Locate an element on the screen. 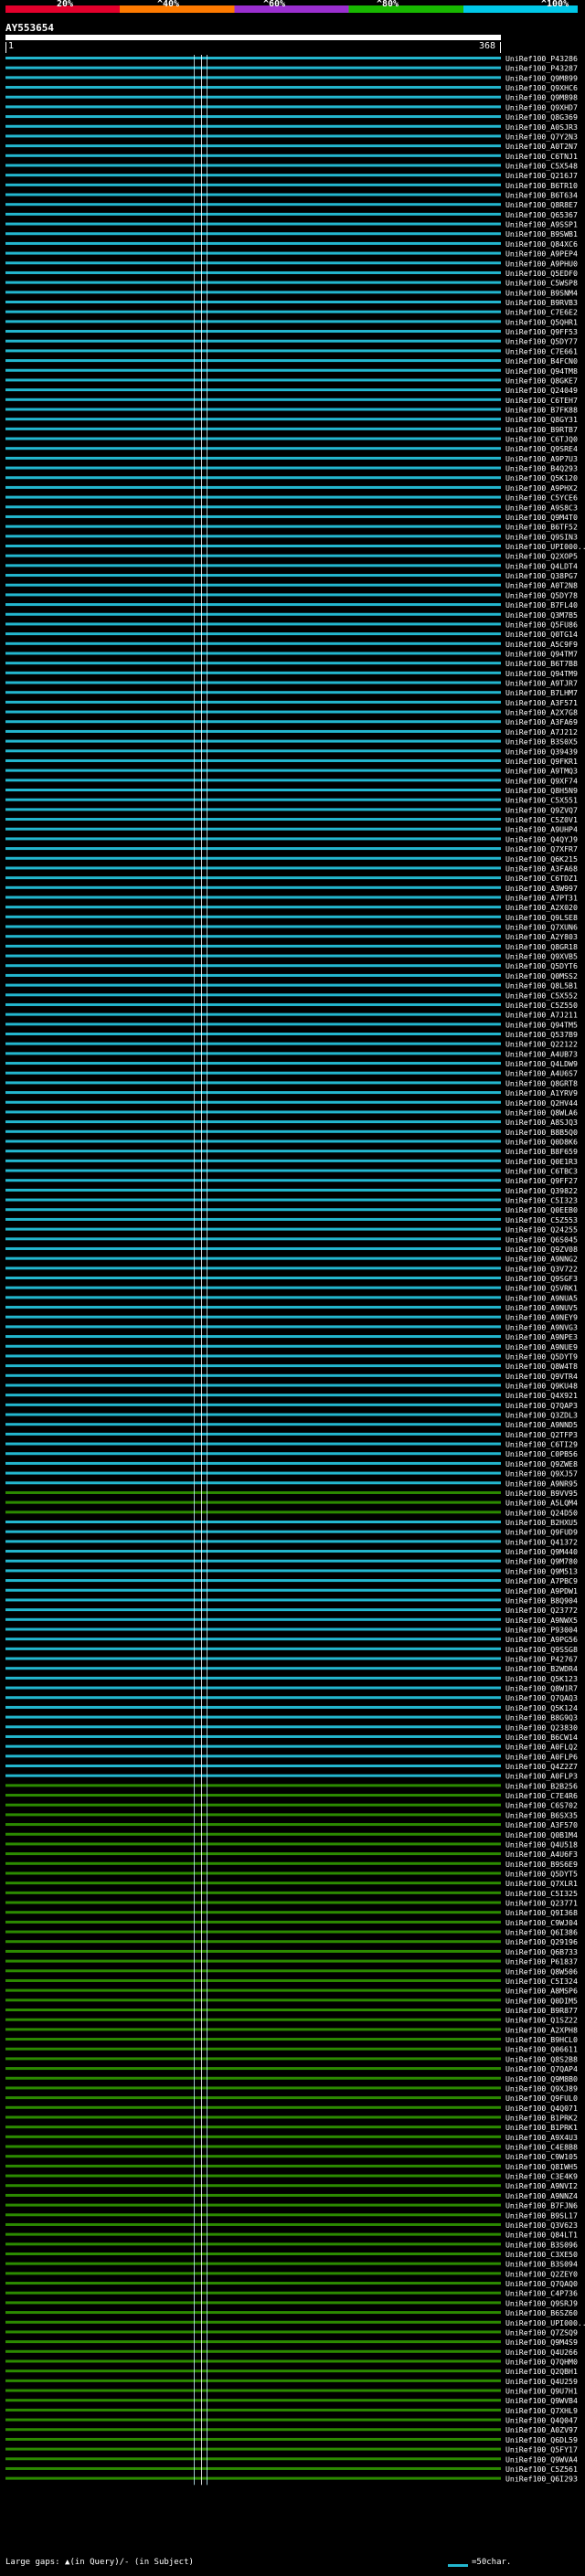  hit-label: UniRef100_C6TEH7 is located at coordinates (541, 400).